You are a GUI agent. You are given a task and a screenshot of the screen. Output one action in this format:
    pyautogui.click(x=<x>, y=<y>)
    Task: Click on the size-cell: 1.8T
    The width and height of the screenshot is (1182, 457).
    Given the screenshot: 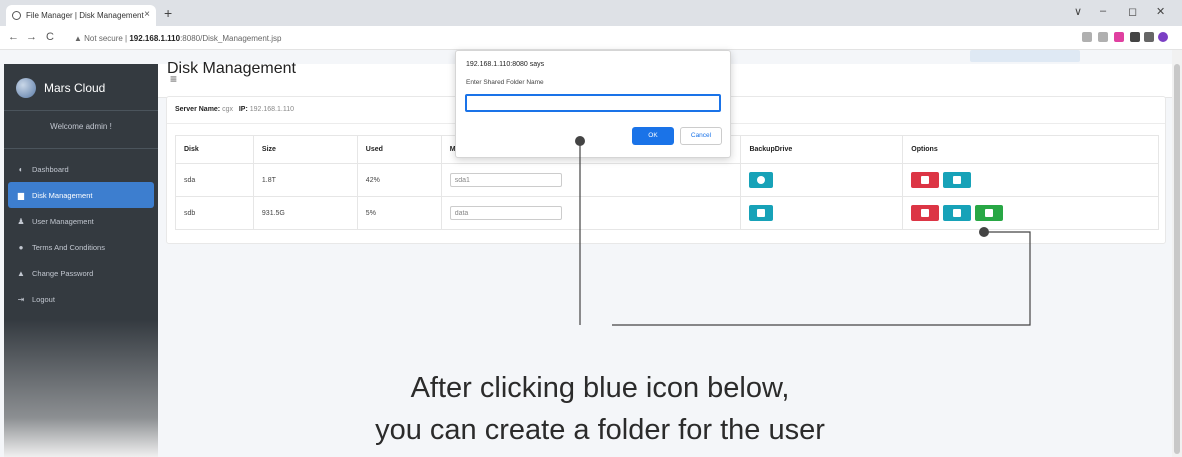 What is the action you would take?
    pyautogui.click(x=305, y=180)
    